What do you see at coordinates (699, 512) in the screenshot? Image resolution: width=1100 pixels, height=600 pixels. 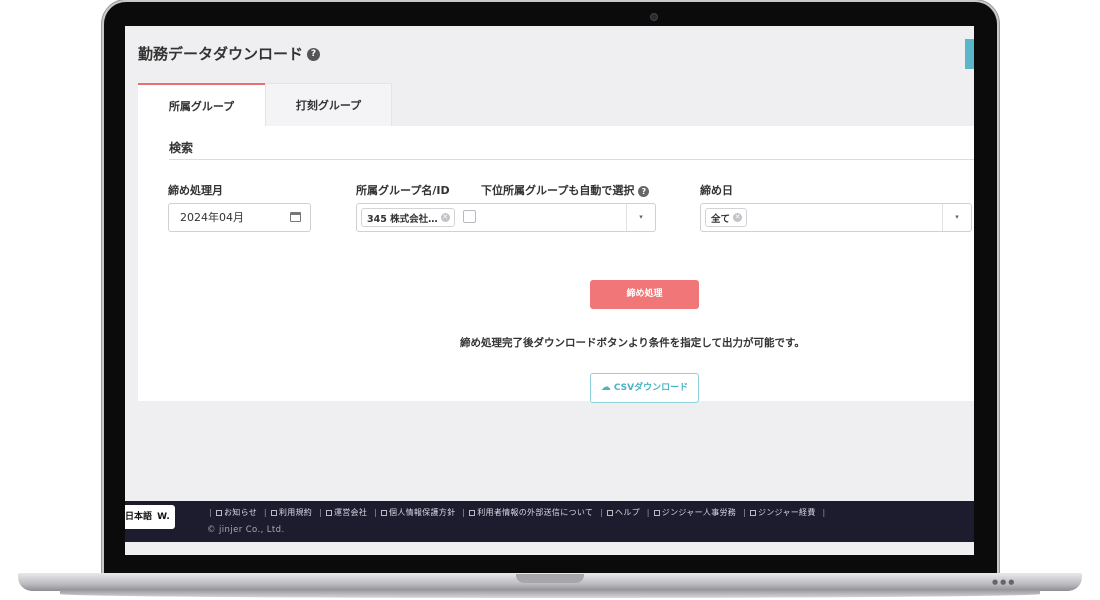 I see `footer-link-hr: ジンジャー人事労務` at bounding box center [699, 512].